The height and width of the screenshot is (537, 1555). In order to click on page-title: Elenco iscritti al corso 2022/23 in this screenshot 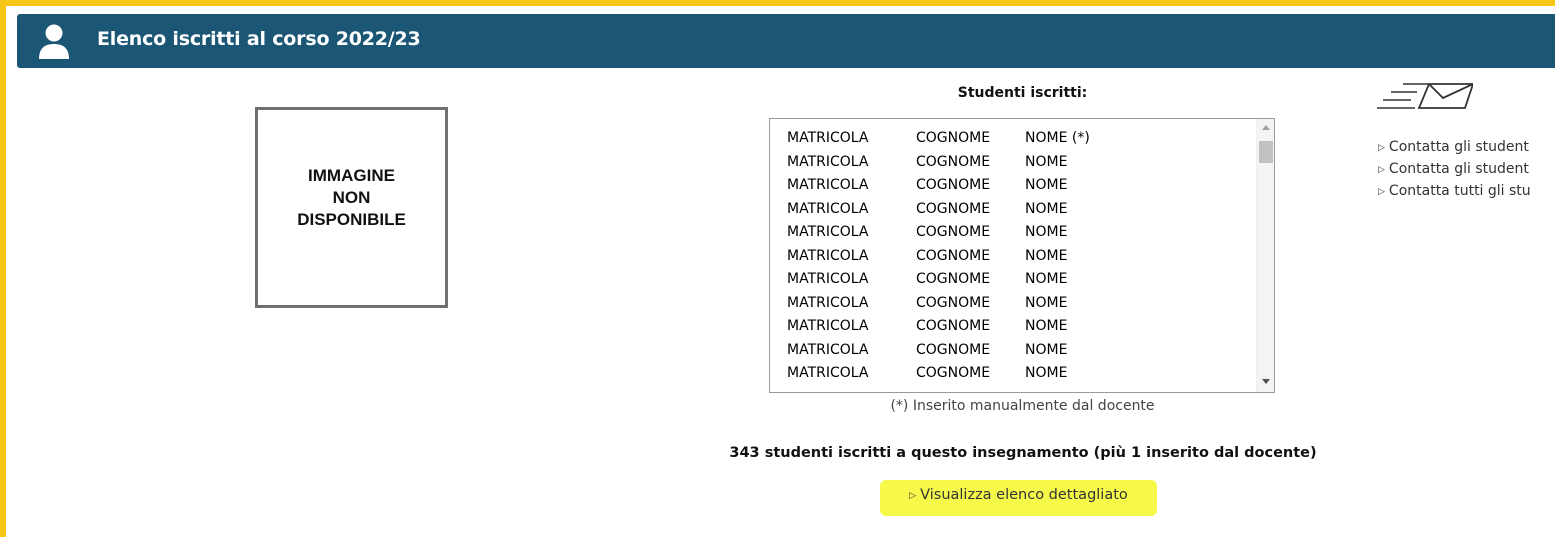, I will do `click(259, 39)`.